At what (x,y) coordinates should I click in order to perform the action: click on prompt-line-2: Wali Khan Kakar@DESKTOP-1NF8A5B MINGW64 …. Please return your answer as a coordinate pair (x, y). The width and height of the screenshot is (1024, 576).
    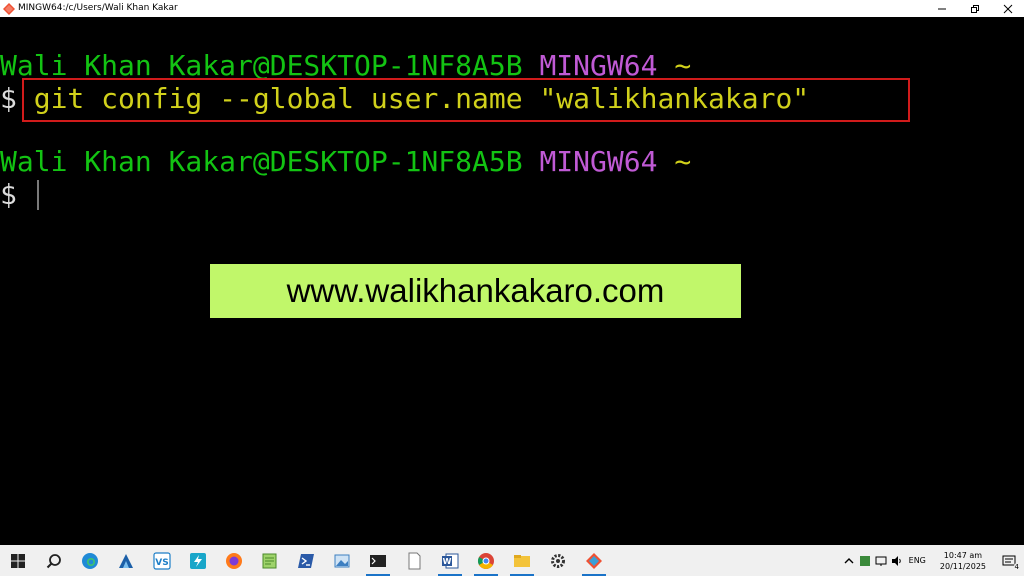
    Looking at the image, I should click on (345, 162).